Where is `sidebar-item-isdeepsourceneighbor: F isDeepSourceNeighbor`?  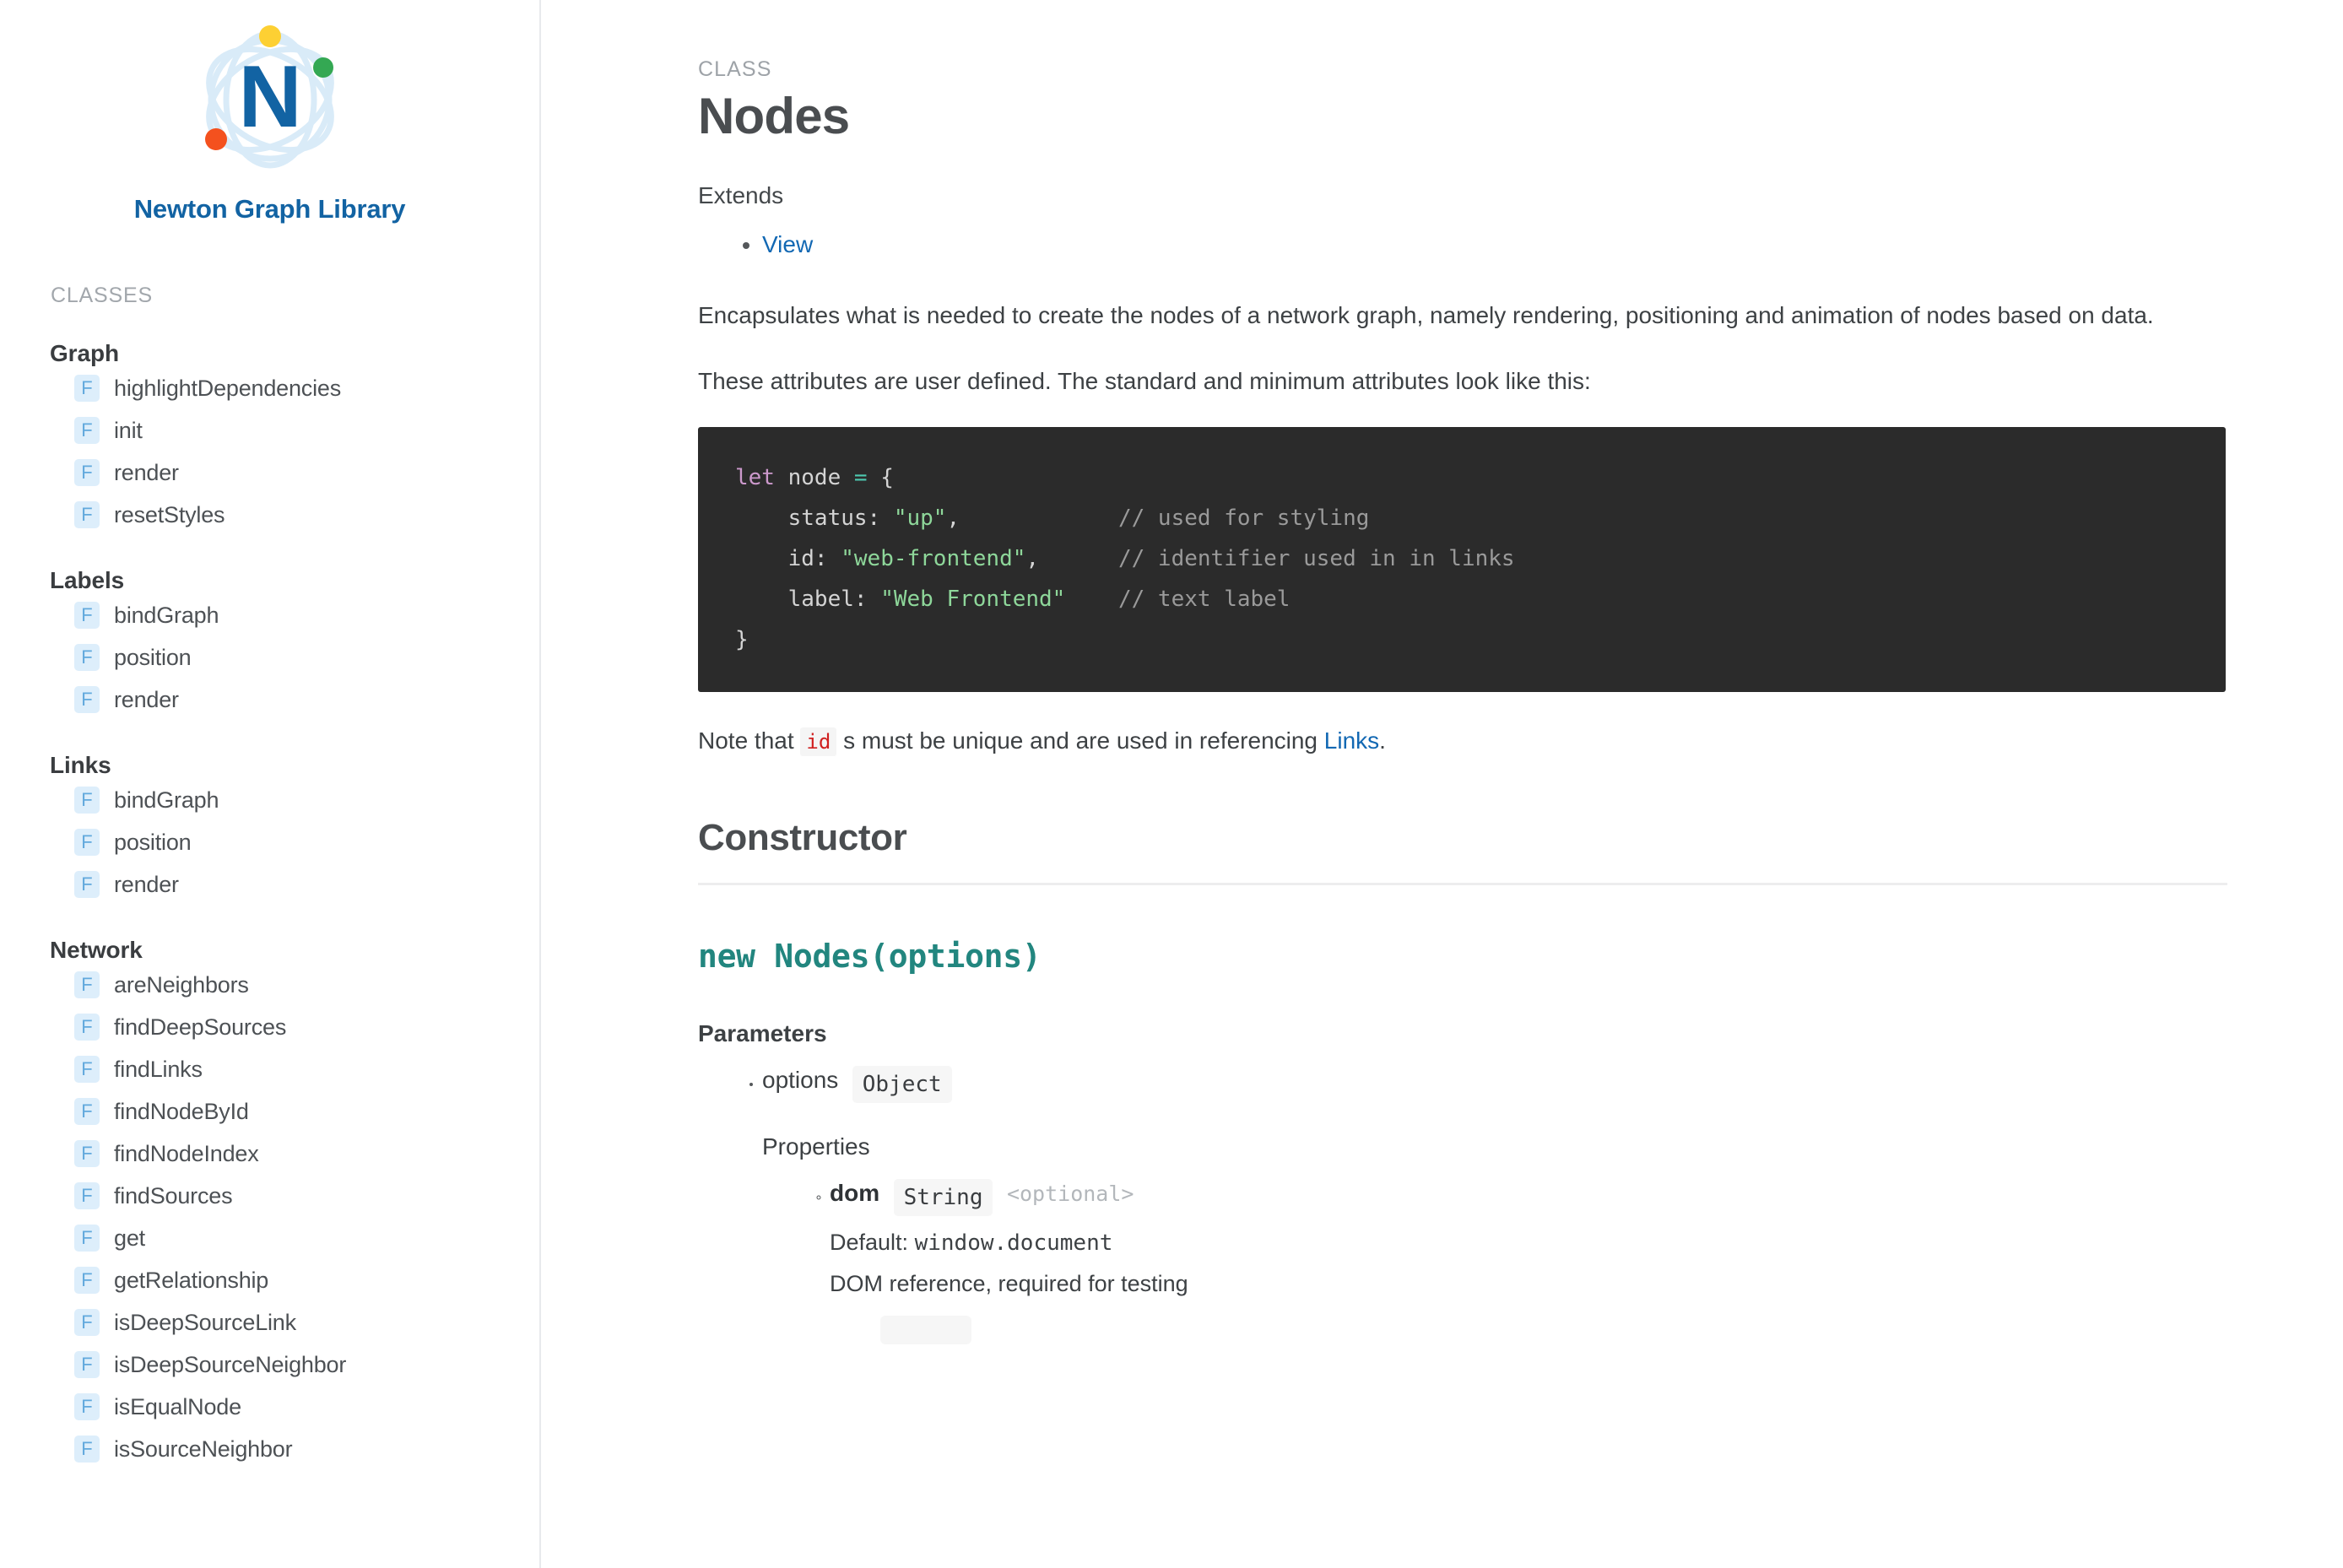 sidebar-item-isdeepsourceneighbor: F isDeepSourceNeighbor is located at coordinates (269, 1365).